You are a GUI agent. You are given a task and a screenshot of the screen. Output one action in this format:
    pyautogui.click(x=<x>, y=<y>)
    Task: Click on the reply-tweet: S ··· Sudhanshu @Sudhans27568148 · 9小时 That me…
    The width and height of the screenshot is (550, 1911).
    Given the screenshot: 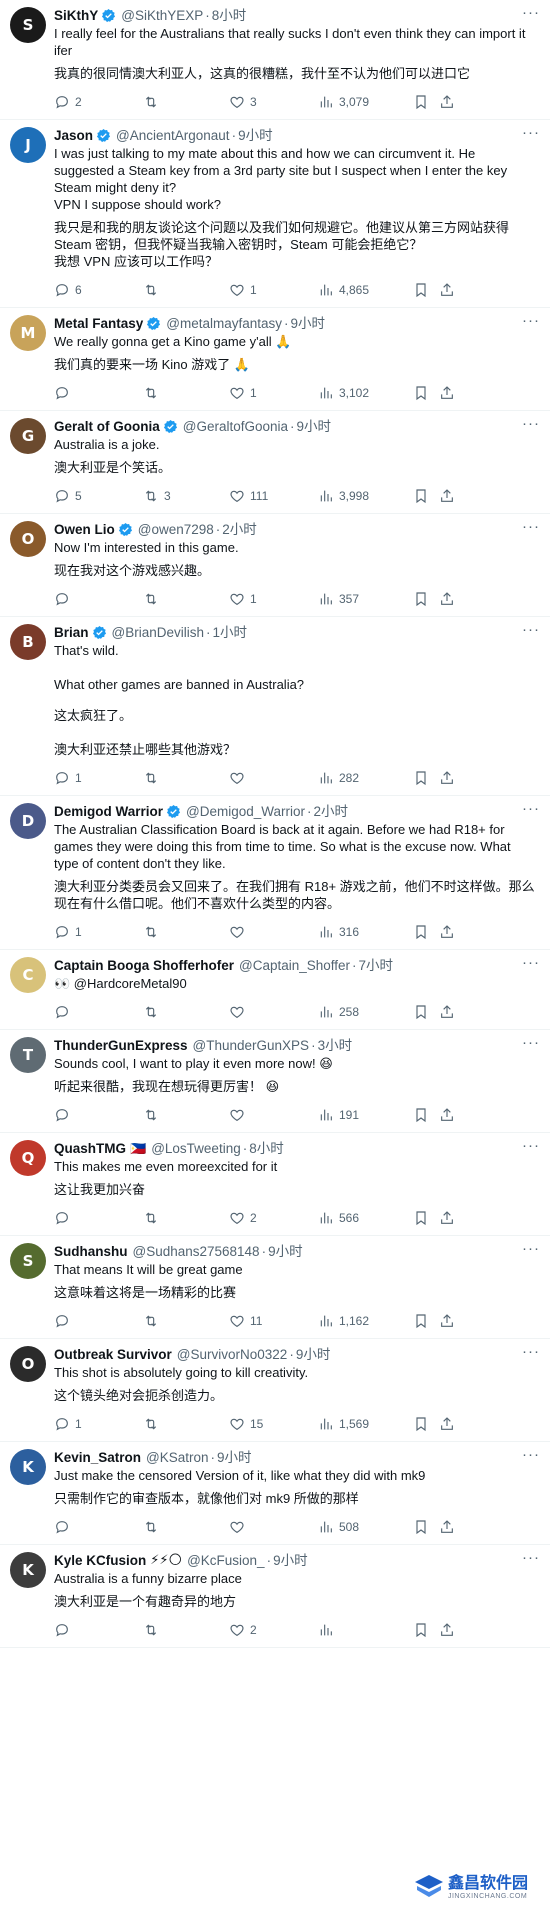 What is the action you would take?
    pyautogui.click(x=275, y=1287)
    